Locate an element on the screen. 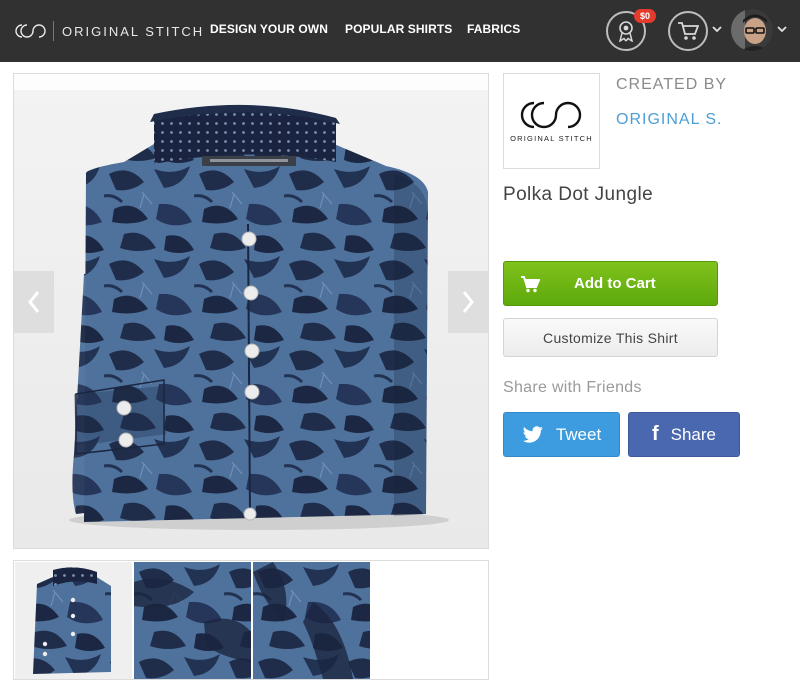  share-with-friends-label: Share with Friends is located at coordinates (572, 387).